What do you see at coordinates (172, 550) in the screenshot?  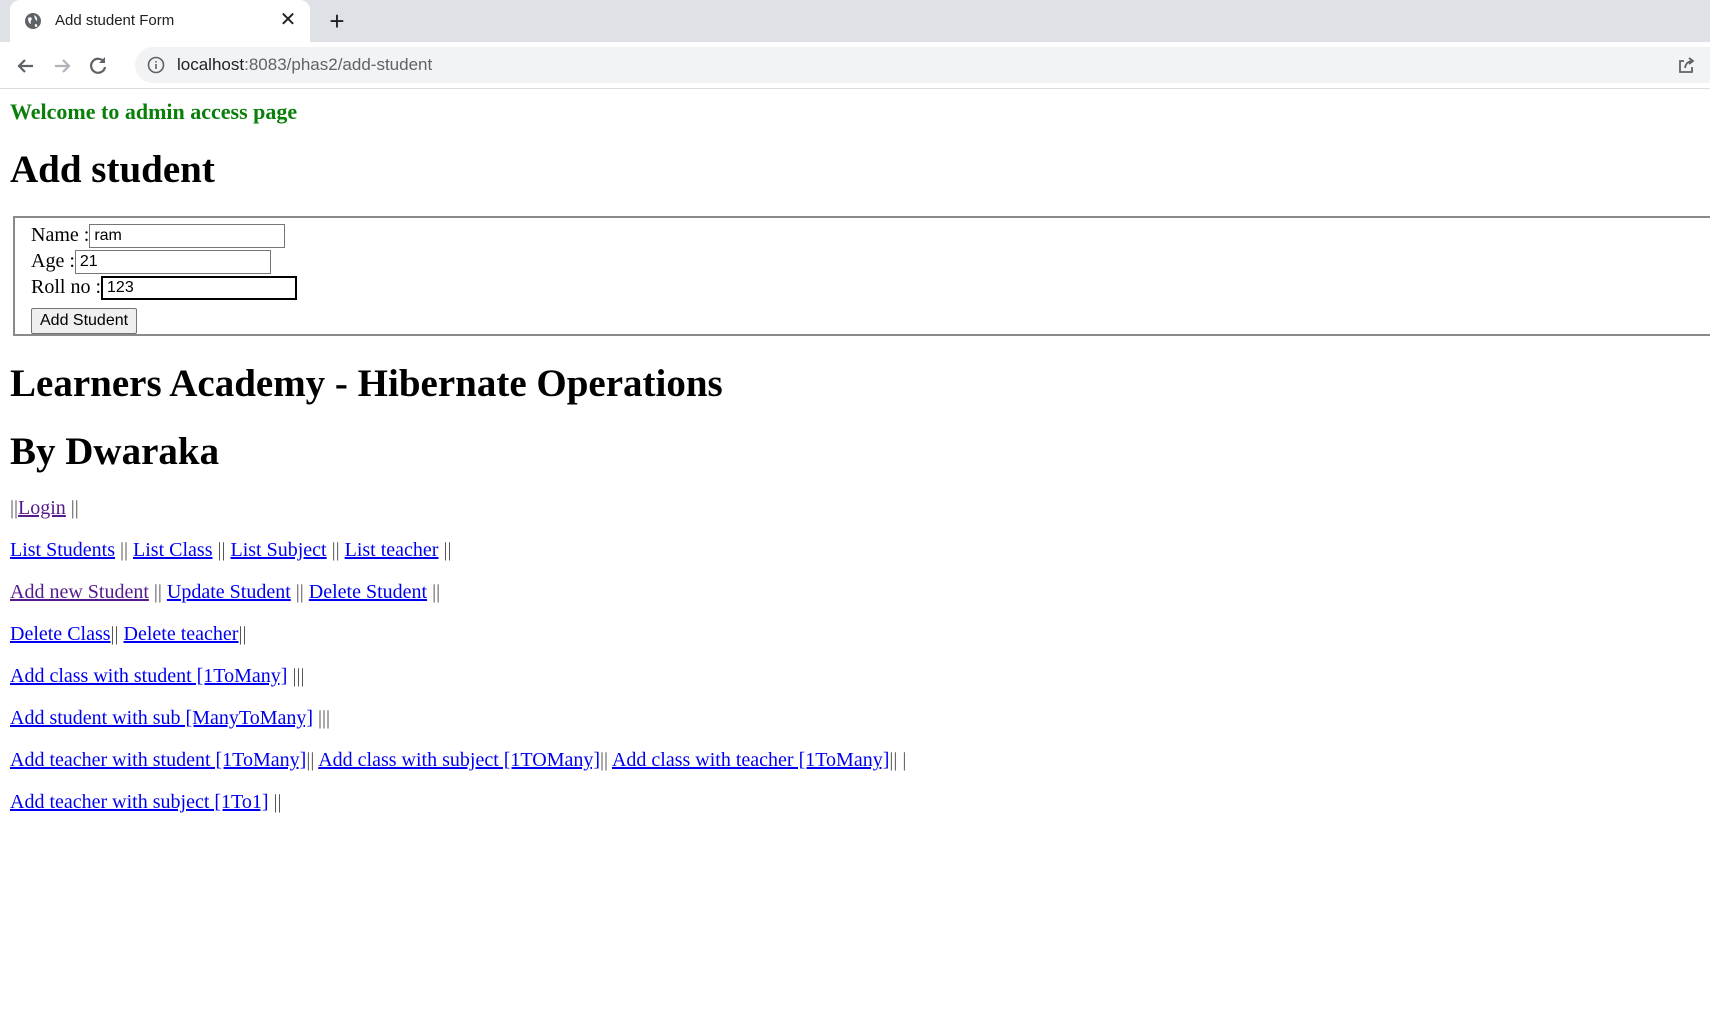 I see `list-class-link: List Class` at bounding box center [172, 550].